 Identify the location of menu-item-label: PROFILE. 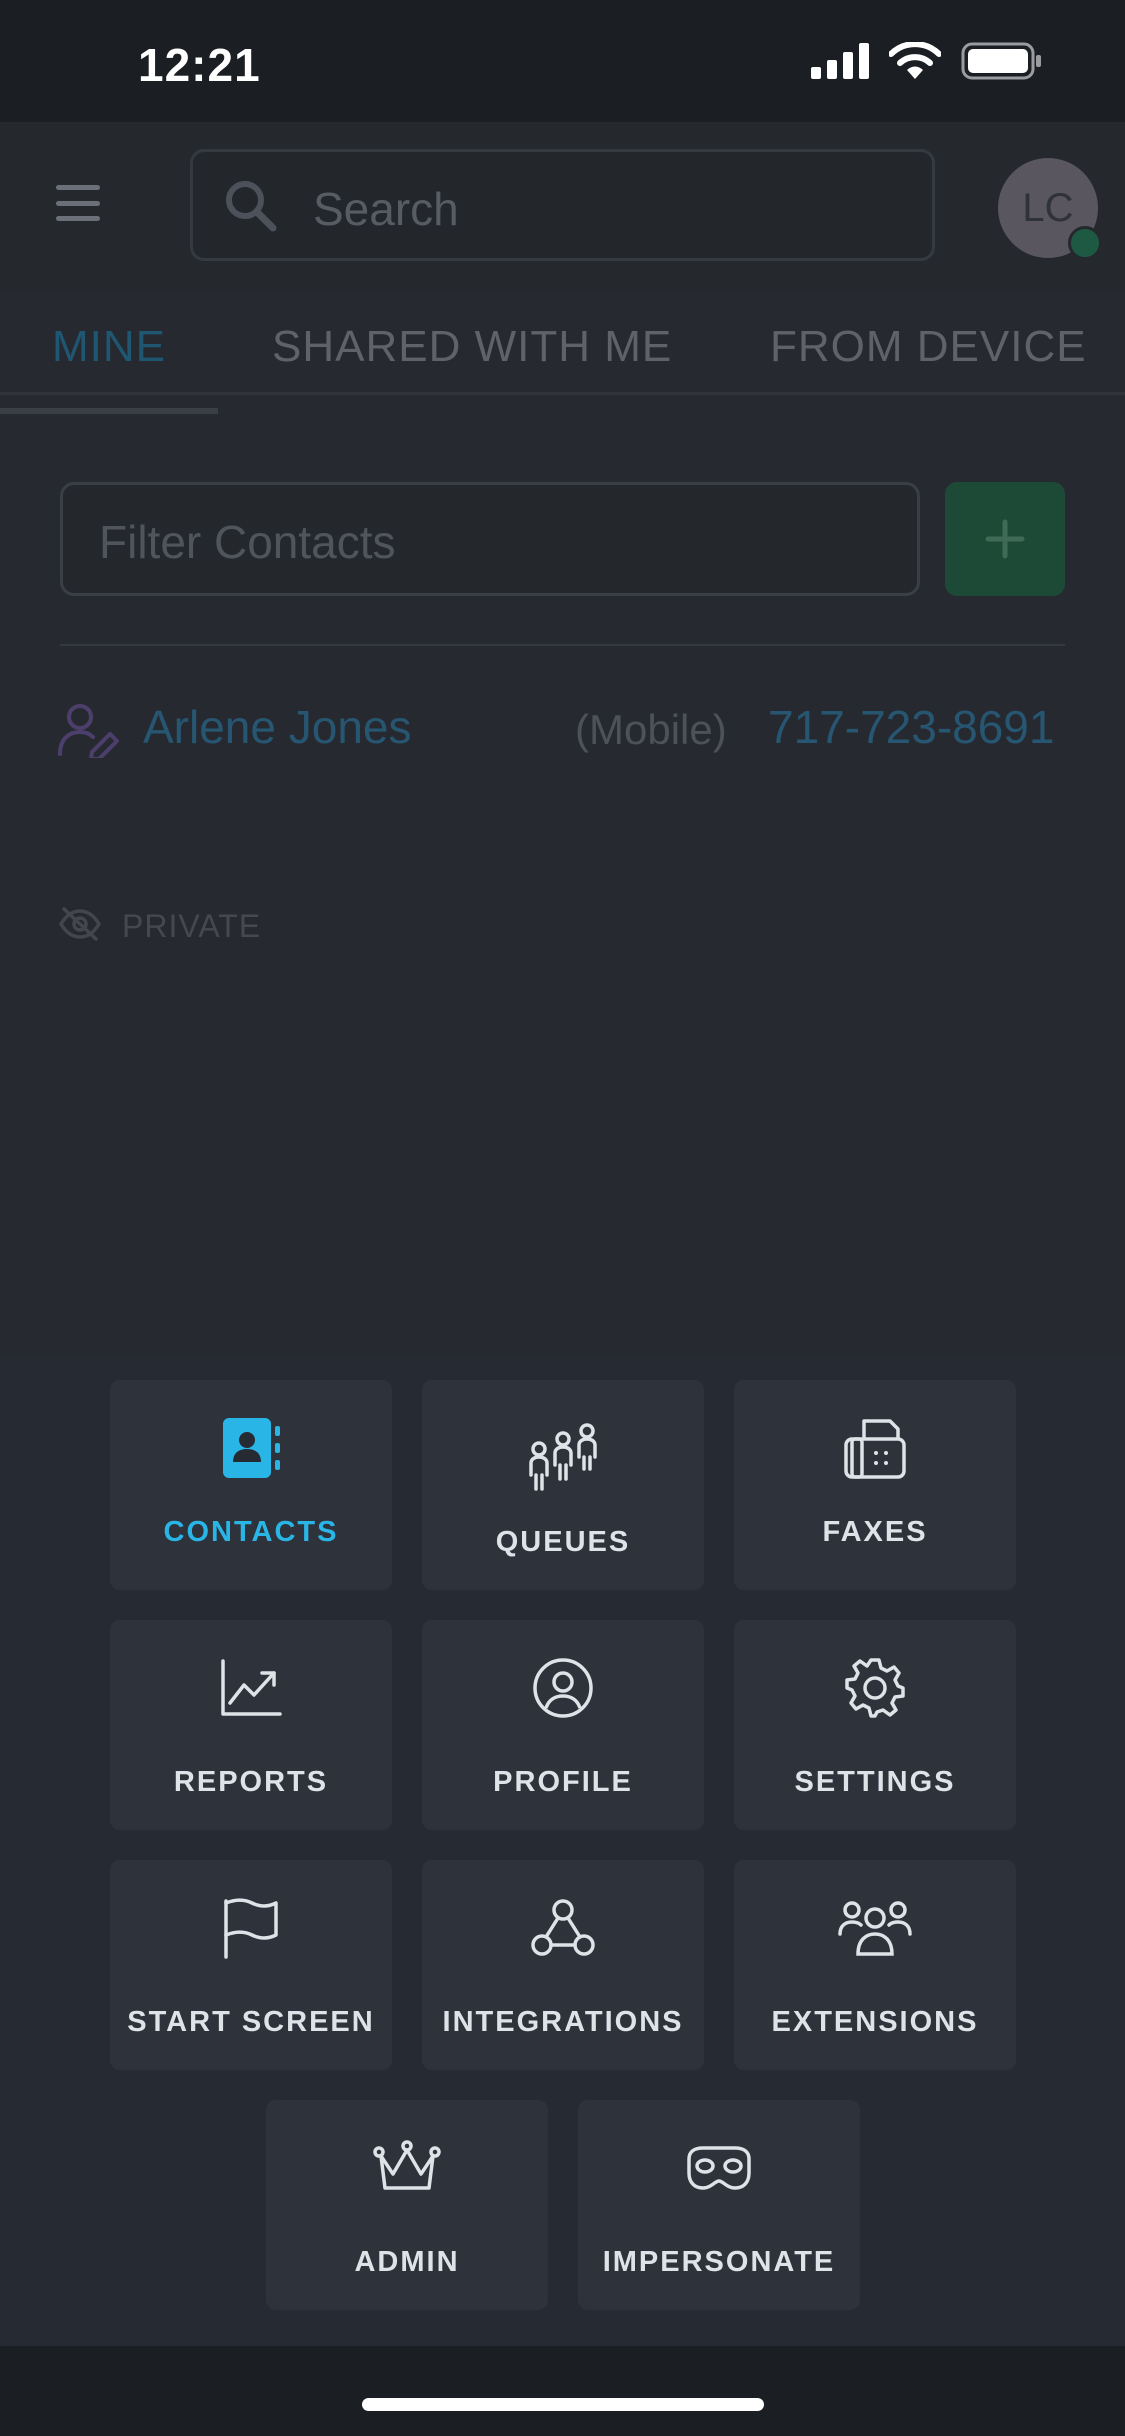
(563, 1782).